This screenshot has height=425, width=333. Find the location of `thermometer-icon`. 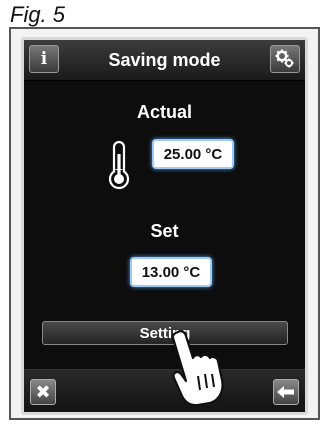

thermometer-icon is located at coordinates (119, 165).